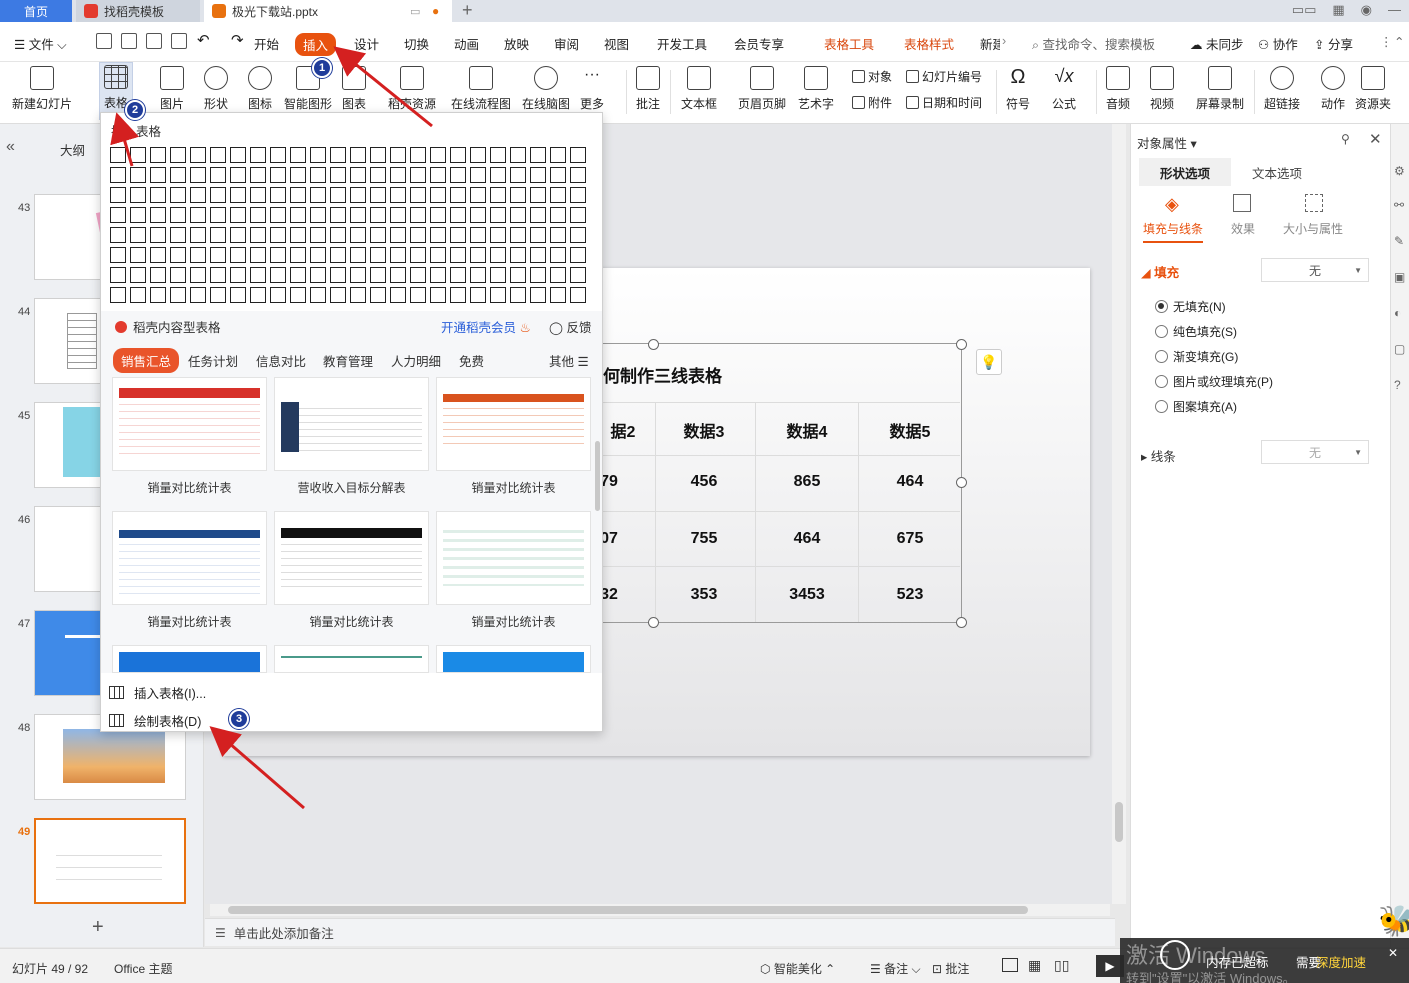  I want to click on comment-button: 批注, so click(648, 89).